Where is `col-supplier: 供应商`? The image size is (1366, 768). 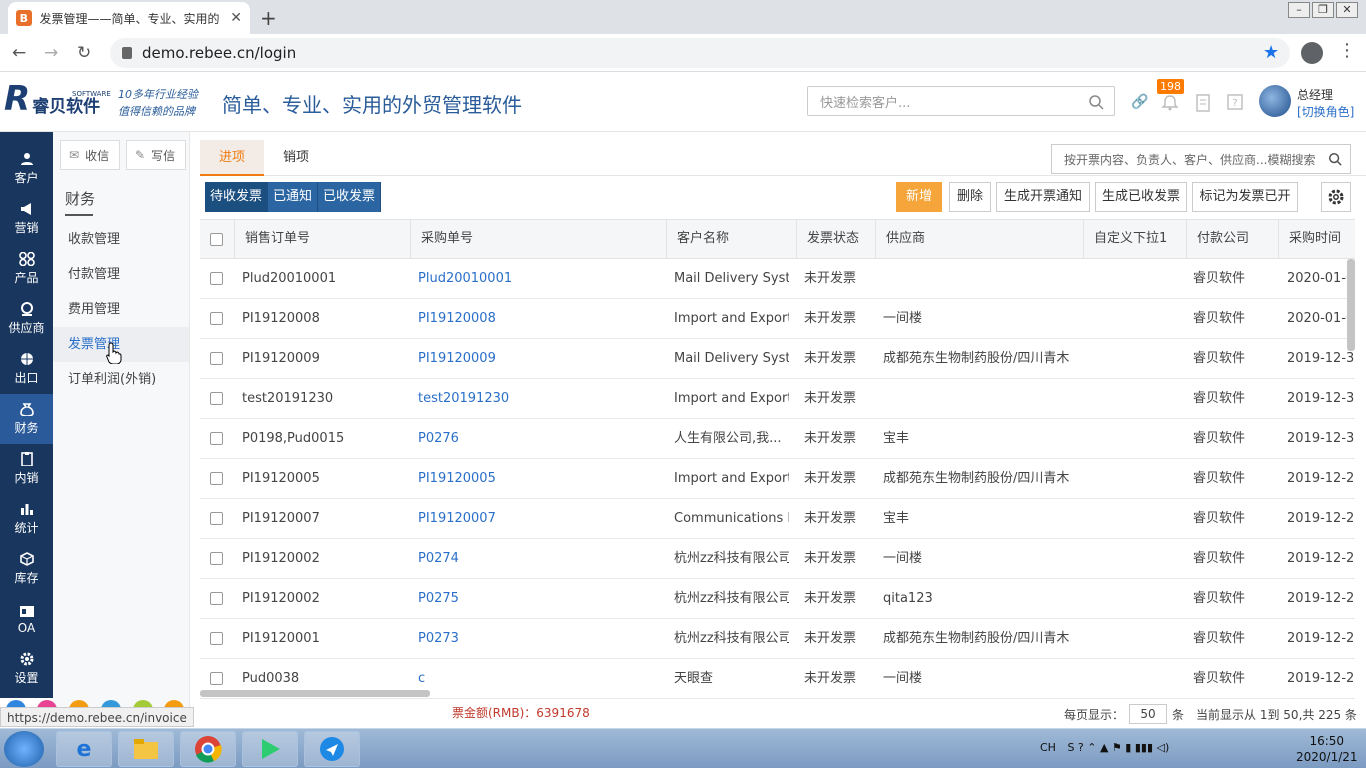 col-supplier: 供应商 is located at coordinates (979, 239).